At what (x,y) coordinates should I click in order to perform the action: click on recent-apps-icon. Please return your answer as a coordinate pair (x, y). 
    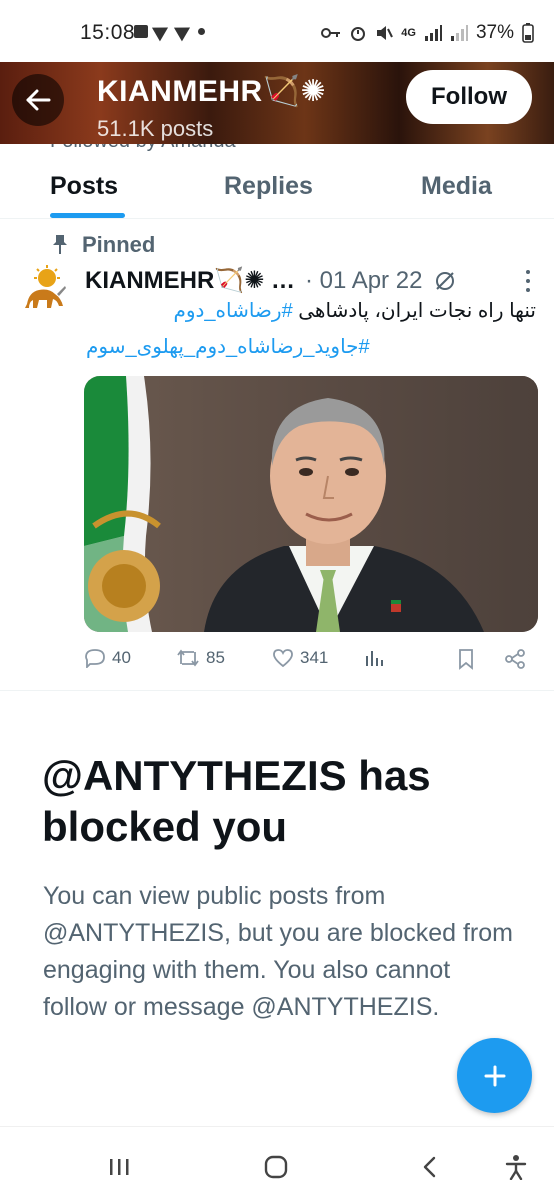
    Looking at the image, I should click on (119, 1167).